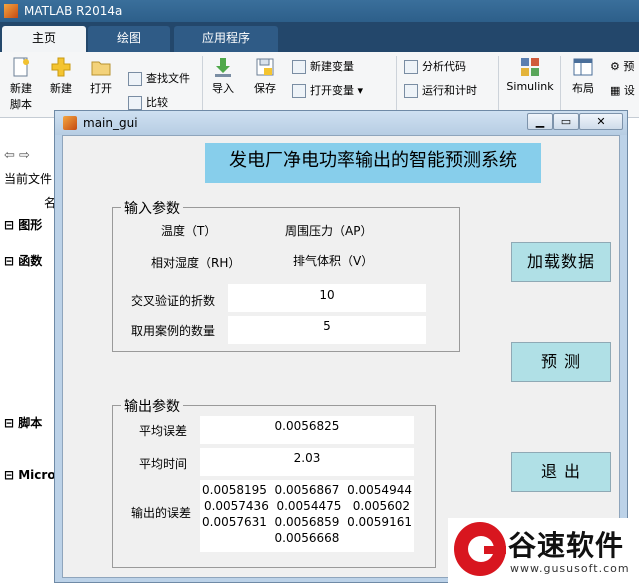 This screenshot has height=583, width=639. Describe the element at coordinates (530, 67) in the screenshot. I see `simulink-icon` at that location.